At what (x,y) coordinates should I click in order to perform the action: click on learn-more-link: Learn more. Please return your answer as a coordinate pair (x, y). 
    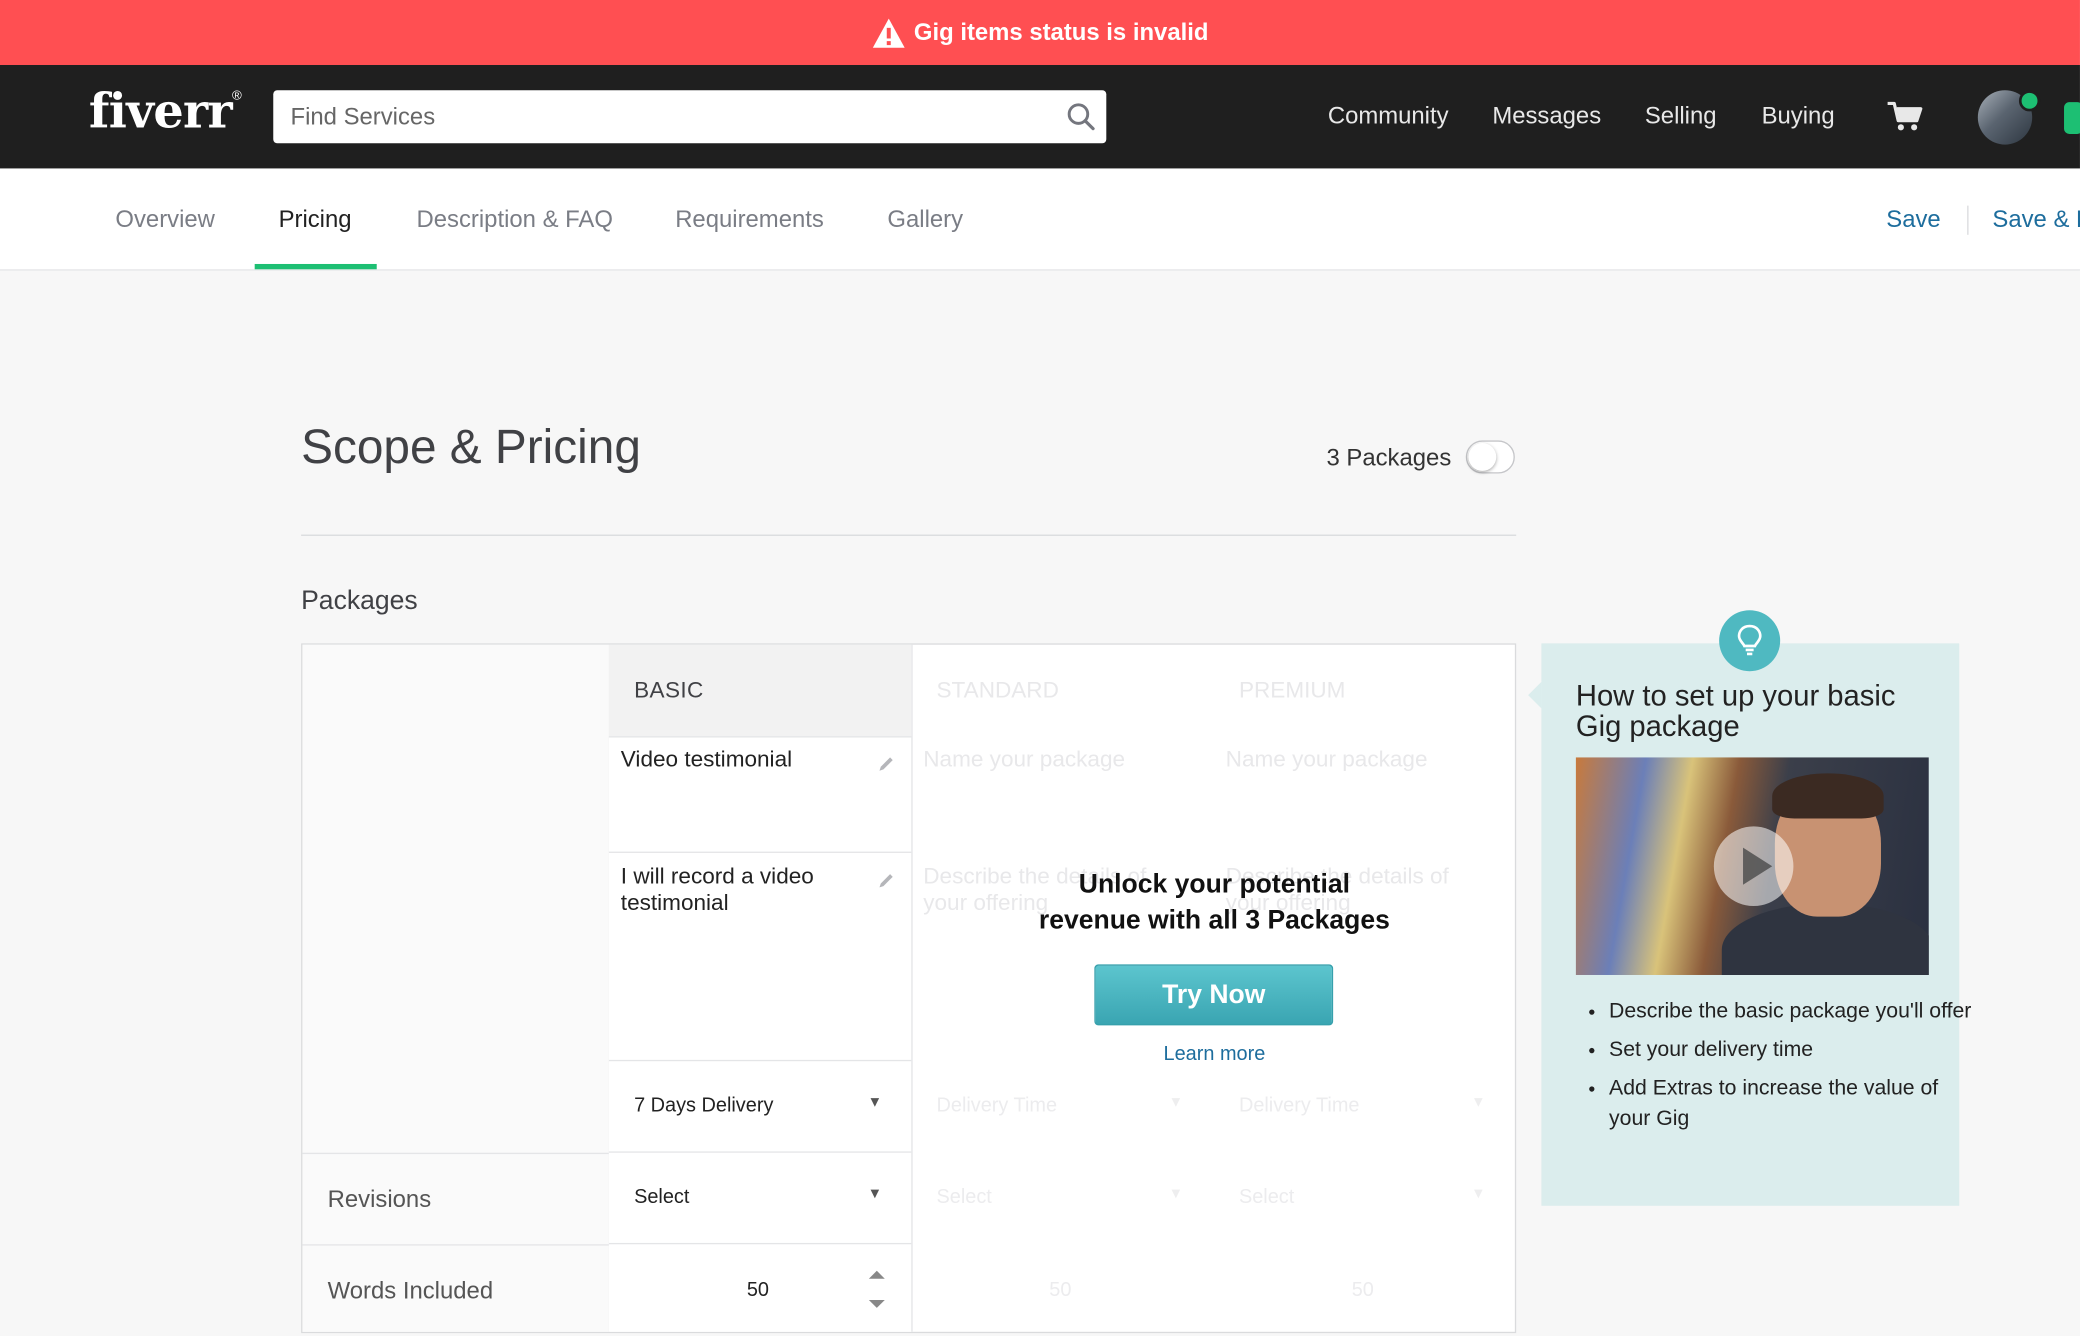
    Looking at the image, I should click on (1214, 1054).